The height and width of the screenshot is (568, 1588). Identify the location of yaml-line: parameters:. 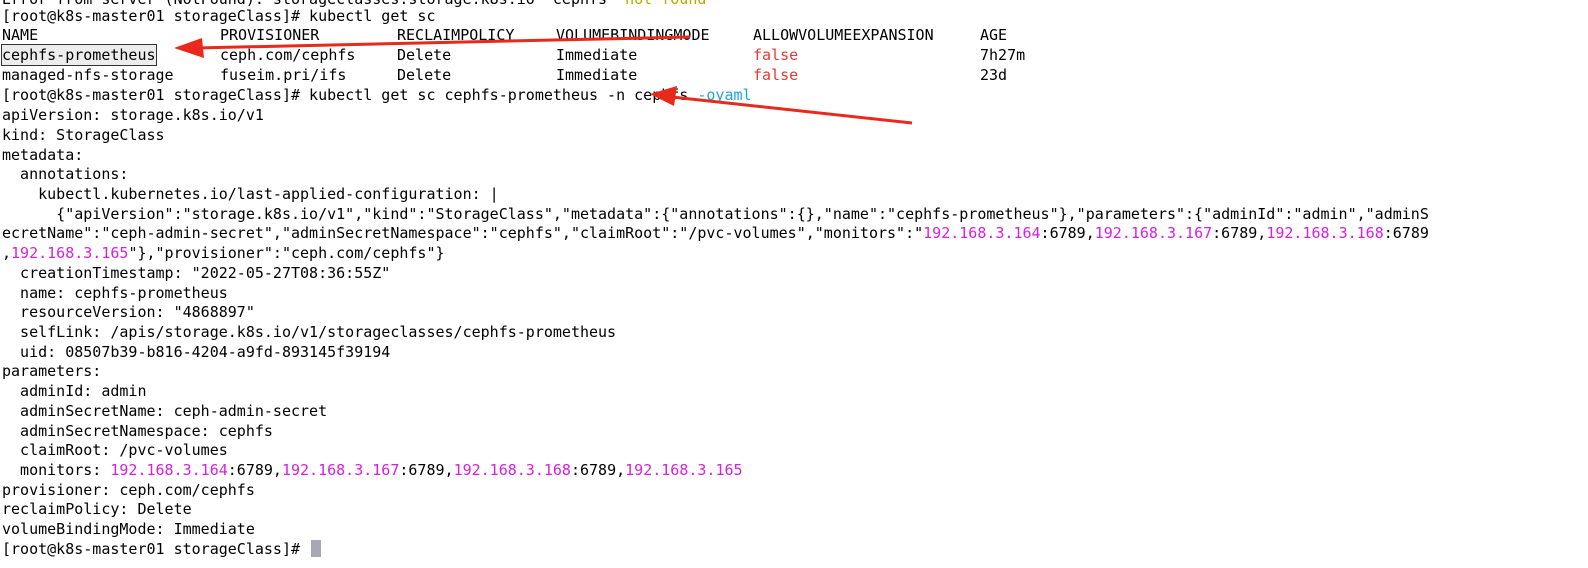
(52, 371).